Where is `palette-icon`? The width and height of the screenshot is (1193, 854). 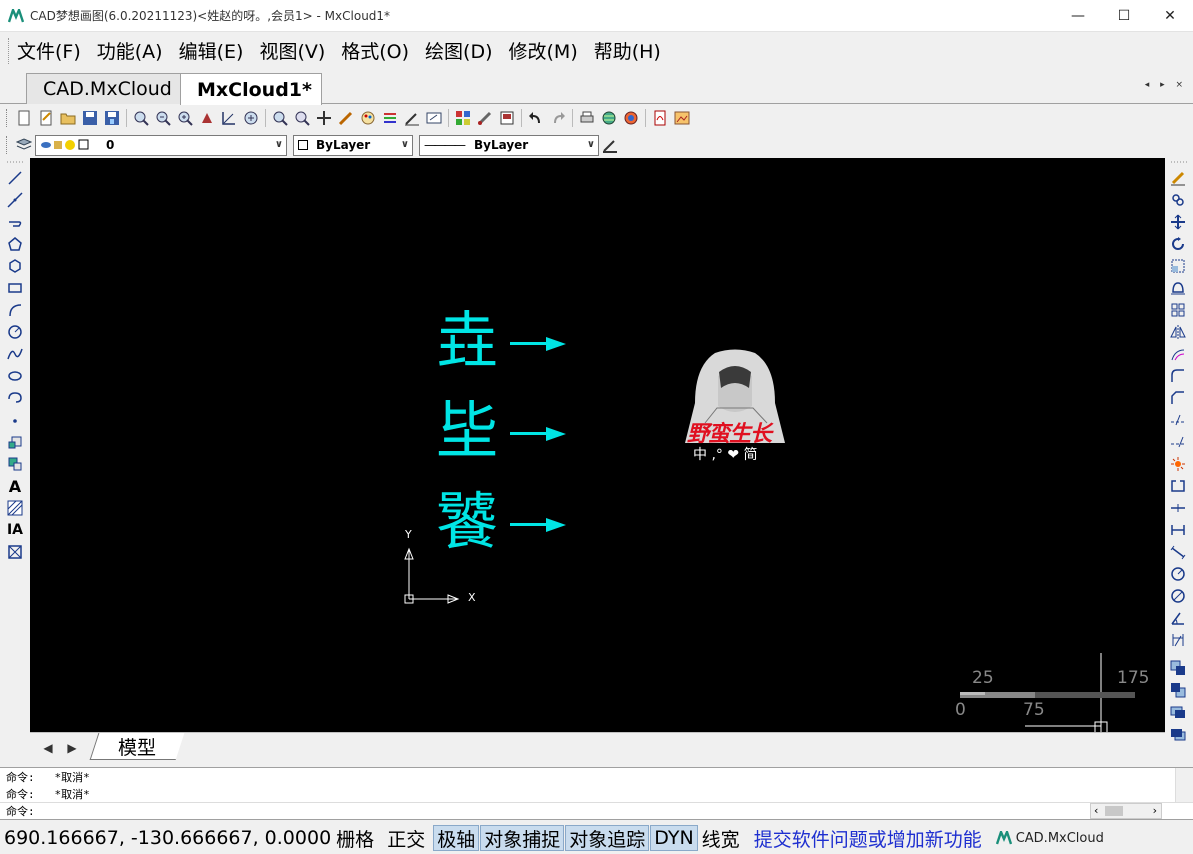
palette-icon is located at coordinates (368, 118).